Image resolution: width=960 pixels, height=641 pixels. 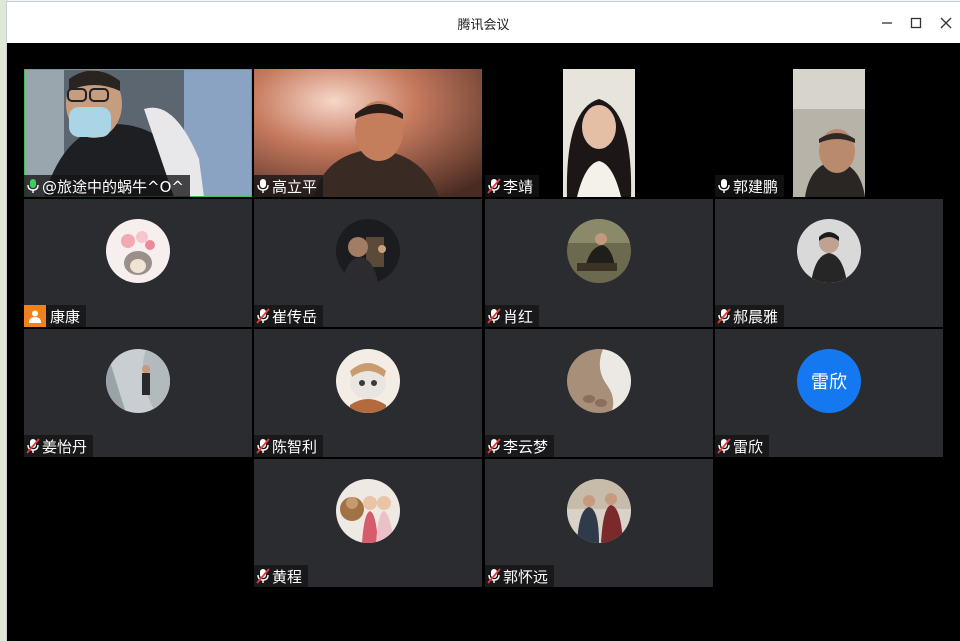 I want to click on participant-nameplate: 陈智利, so click(x=289, y=446).